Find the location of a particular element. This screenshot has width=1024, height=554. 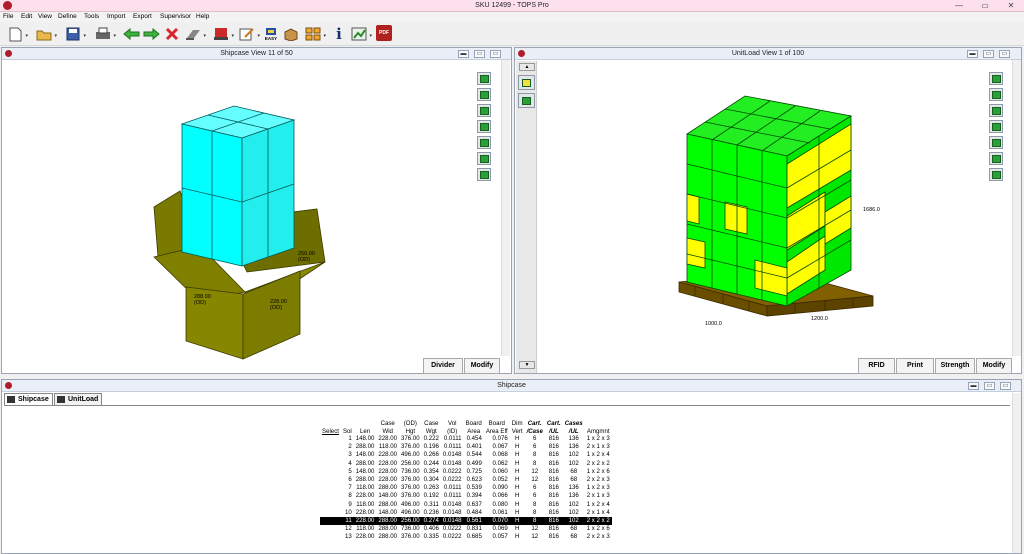

tab-unitload: UnitLoad is located at coordinates (78, 399).